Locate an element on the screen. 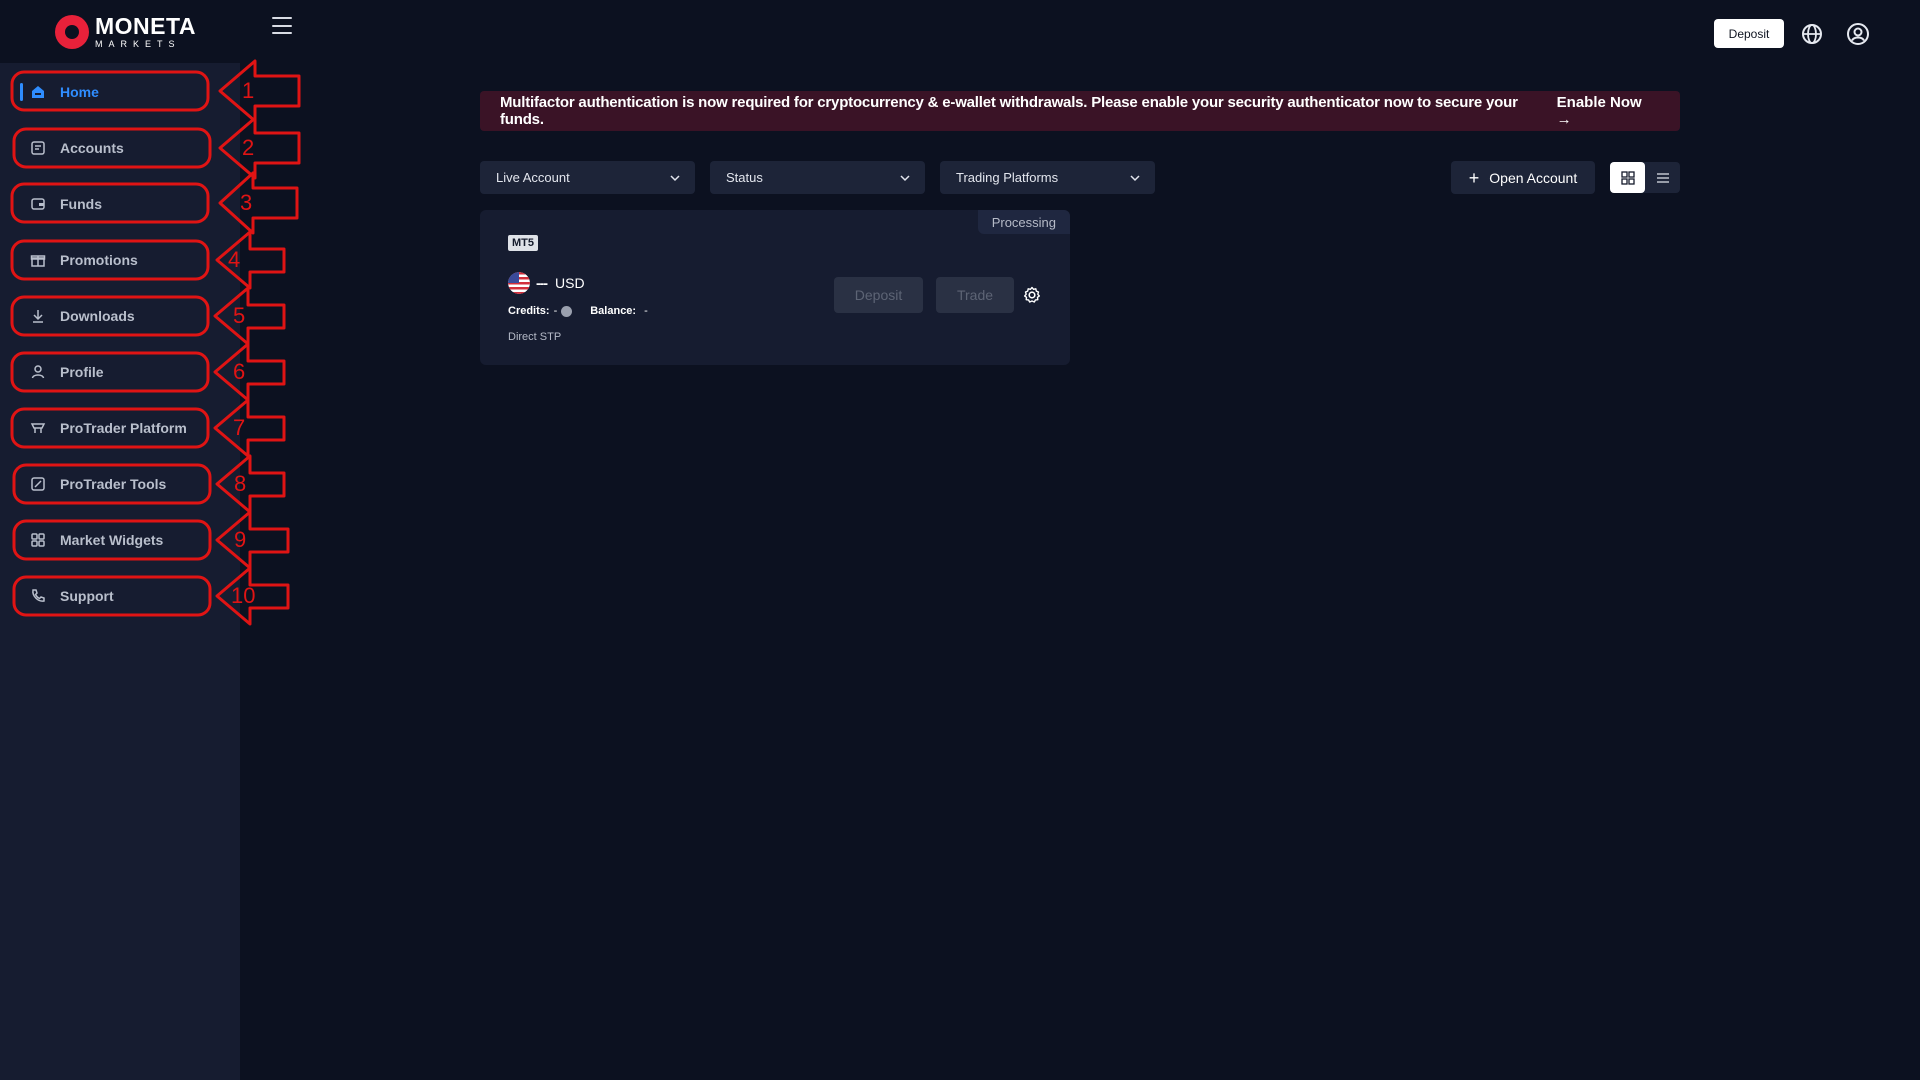  sidebar-item-promotions: Promotions is located at coordinates (112, 260).